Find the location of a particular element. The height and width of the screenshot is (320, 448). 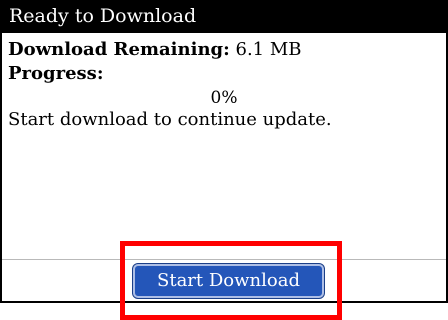

window-title: Ready to Download is located at coordinates (224, 16).